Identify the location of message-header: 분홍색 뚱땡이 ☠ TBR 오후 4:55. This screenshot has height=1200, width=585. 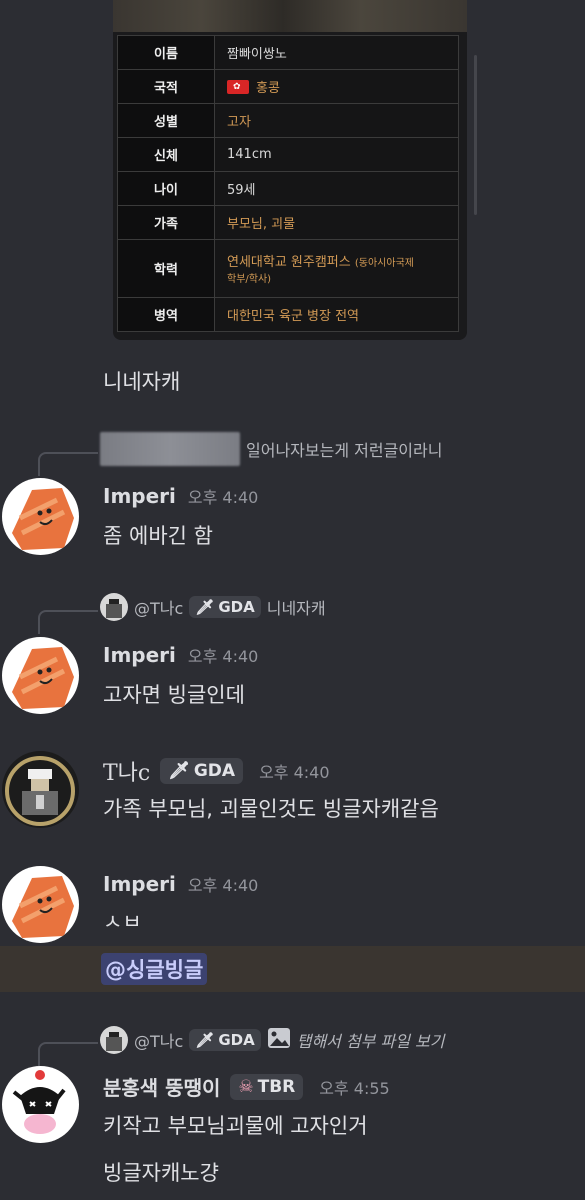
(246, 1086).